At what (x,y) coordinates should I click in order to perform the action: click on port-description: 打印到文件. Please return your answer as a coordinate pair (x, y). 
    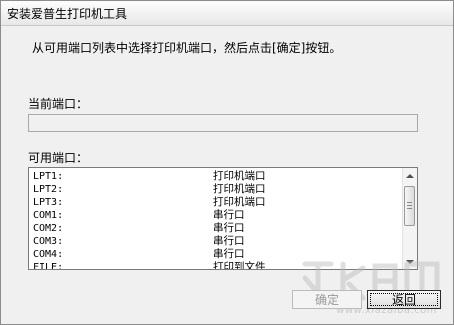
    Looking at the image, I should click on (239, 265).